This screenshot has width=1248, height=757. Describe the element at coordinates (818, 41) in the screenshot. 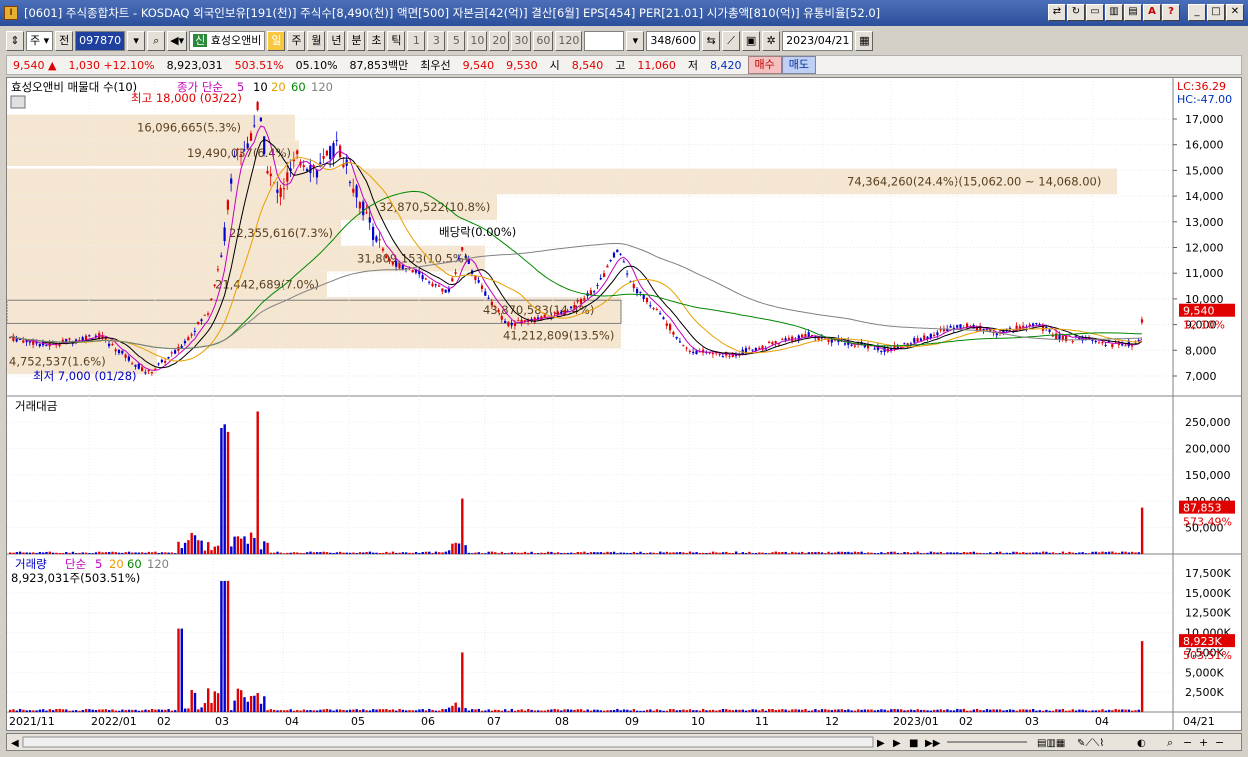

I see `date-input: 2023/04/21` at that location.